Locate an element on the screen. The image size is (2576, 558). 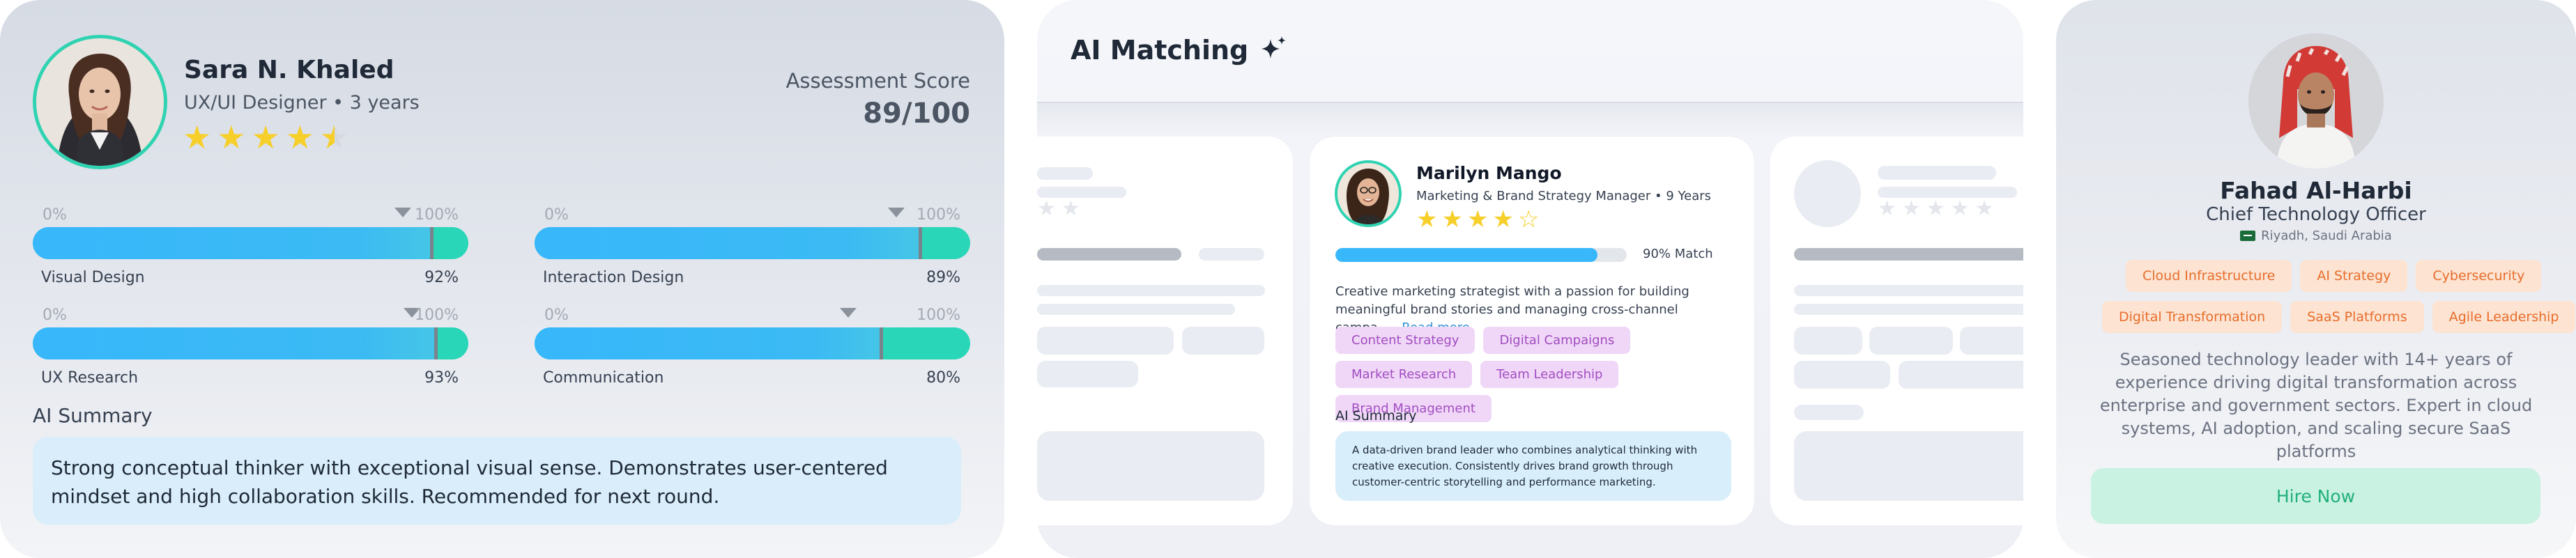
skill-label: Communication is located at coordinates (603, 378).